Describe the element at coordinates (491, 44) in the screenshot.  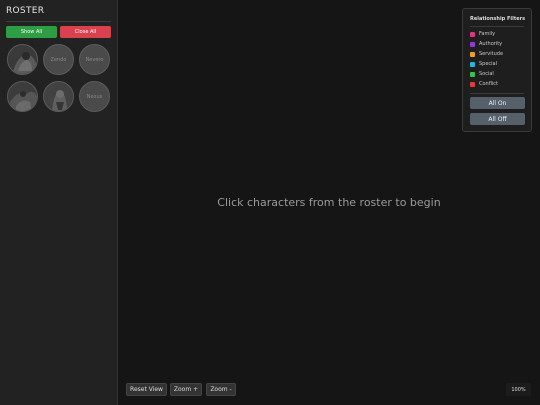
I see `filter-label: Authority` at that location.